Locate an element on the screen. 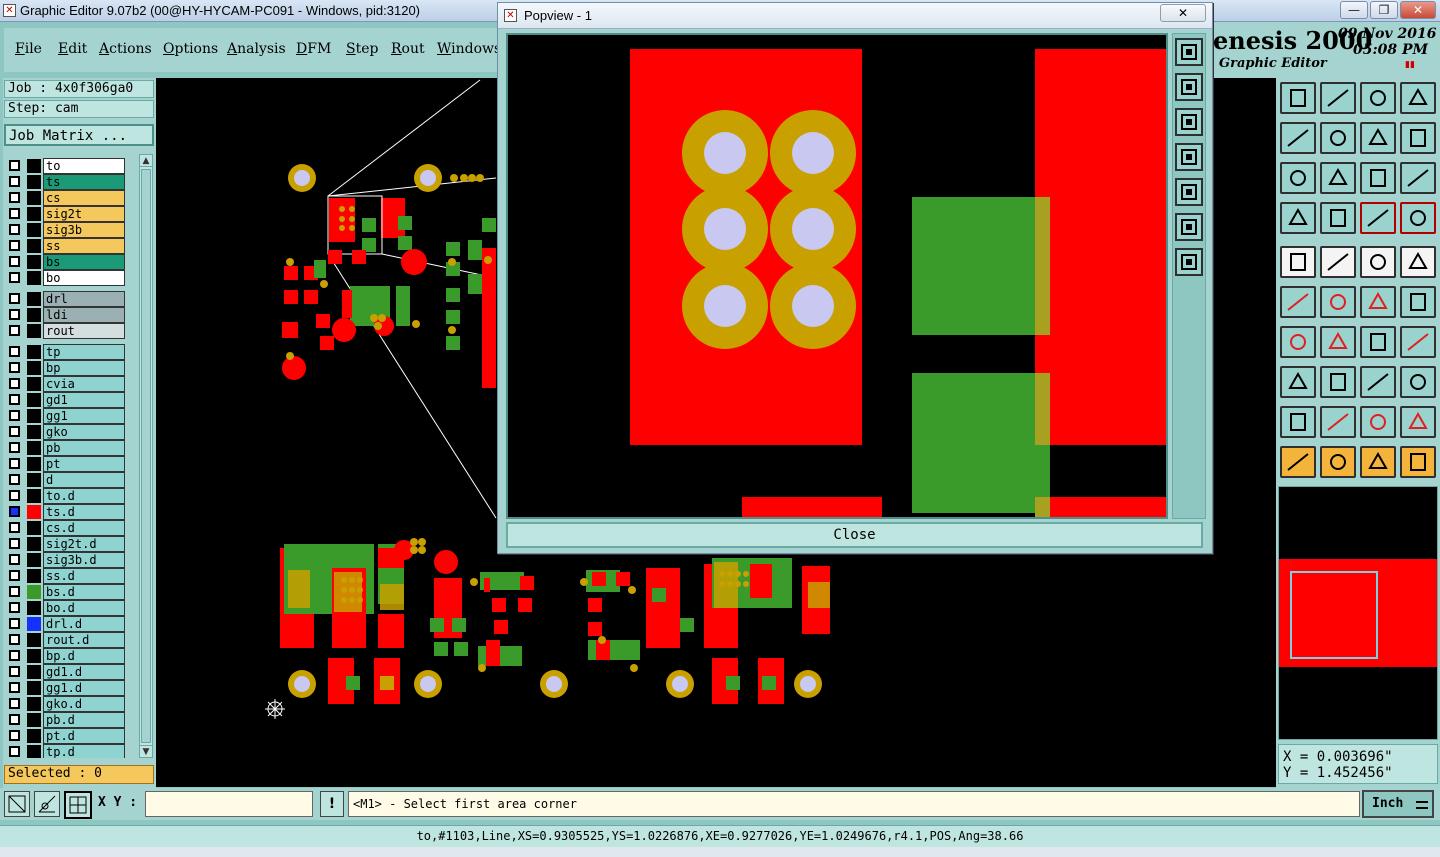 The width and height of the screenshot is (1440, 857). layer-name: gko.d is located at coordinates (84, 704).